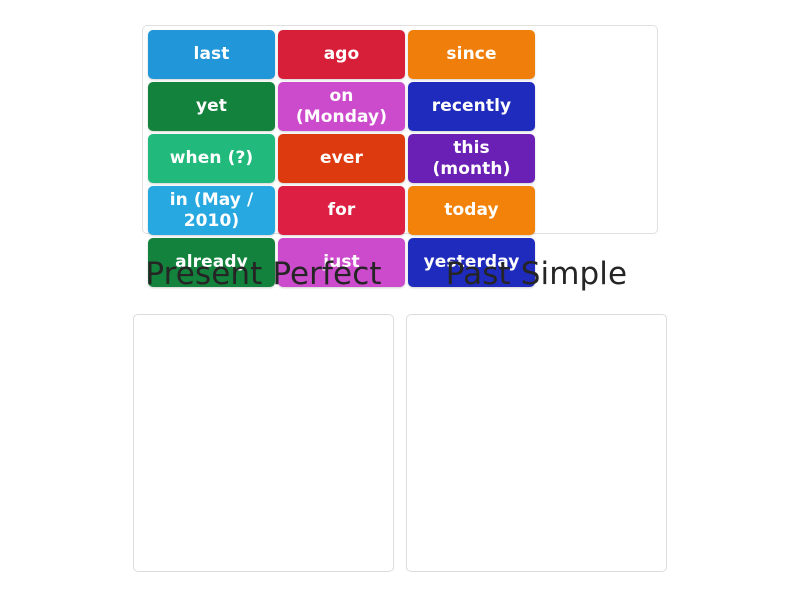 This screenshot has width=800, height=600. I want to click on word-tile: in (May / 2010), so click(211, 210).